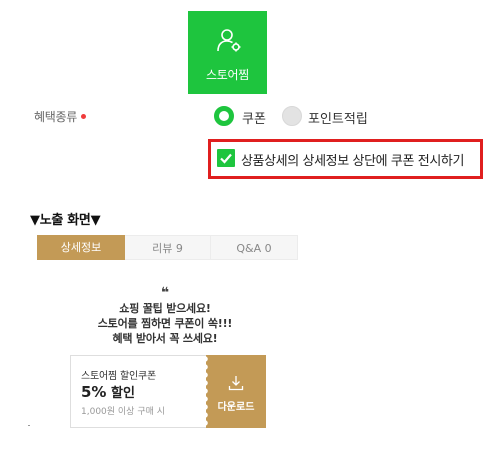  I want to click on radio-points-label: 포인트적립, so click(338, 117).